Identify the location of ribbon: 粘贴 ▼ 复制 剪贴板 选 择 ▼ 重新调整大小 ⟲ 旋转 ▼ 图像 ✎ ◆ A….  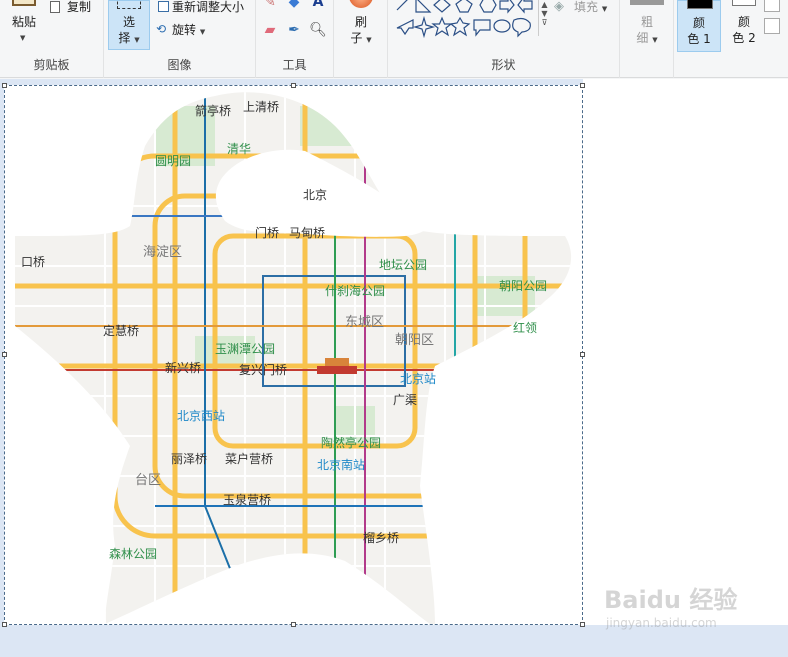
(394, 39).